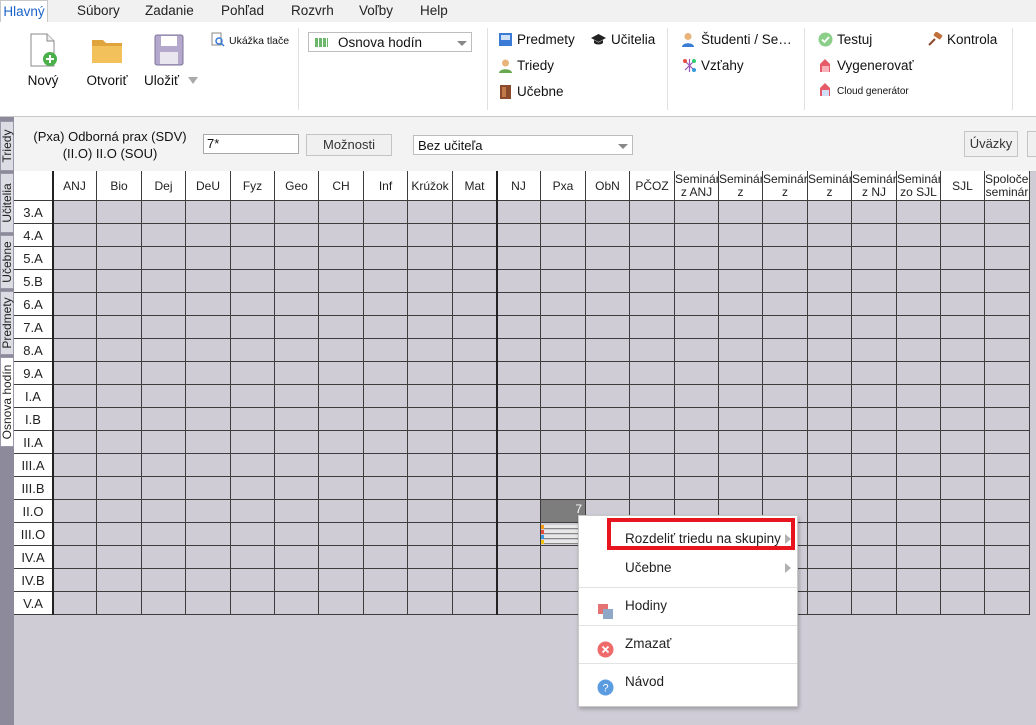 This screenshot has height=725, width=1036. Describe the element at coordinates (430, 186) in the screenshot. I see `column-header: Krúžok` at that location.